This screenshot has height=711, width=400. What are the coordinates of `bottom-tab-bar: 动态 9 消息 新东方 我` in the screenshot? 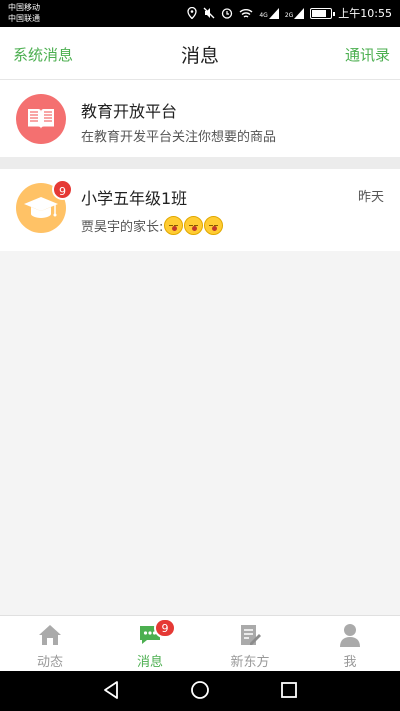 It's located at (200, 643).